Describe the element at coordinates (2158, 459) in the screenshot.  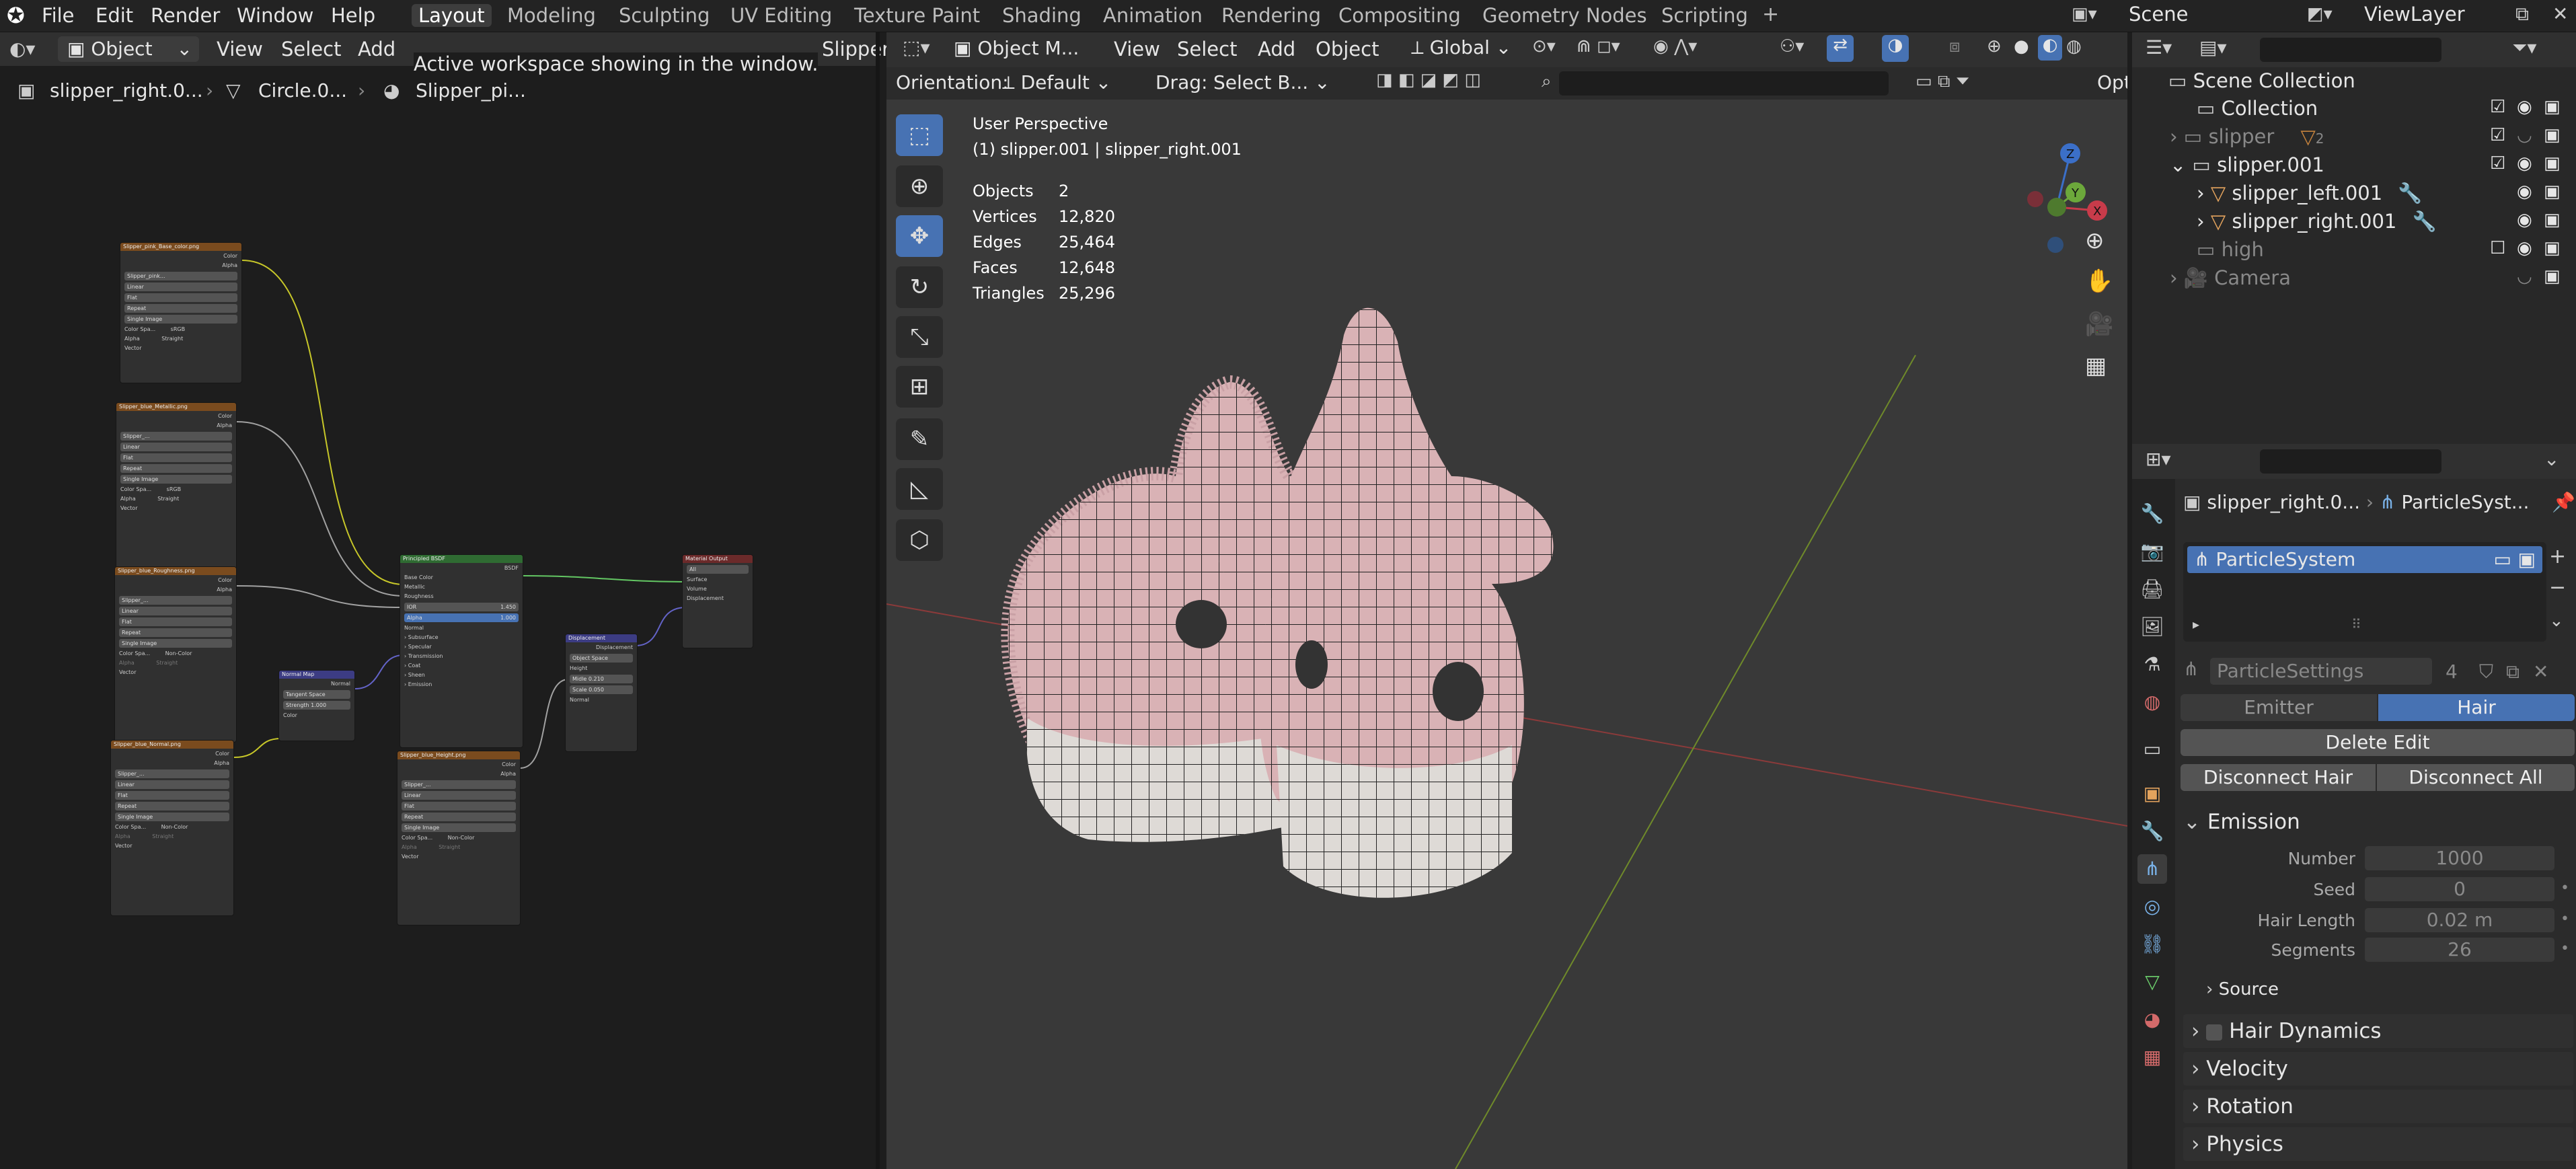
I see `properties-type-icon: ⊞▾` at that location.